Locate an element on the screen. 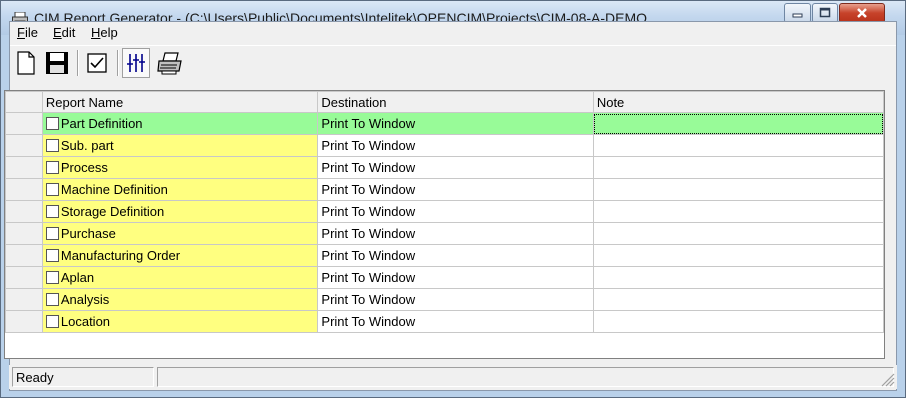  print-icon is located at coordinates (169, 63).